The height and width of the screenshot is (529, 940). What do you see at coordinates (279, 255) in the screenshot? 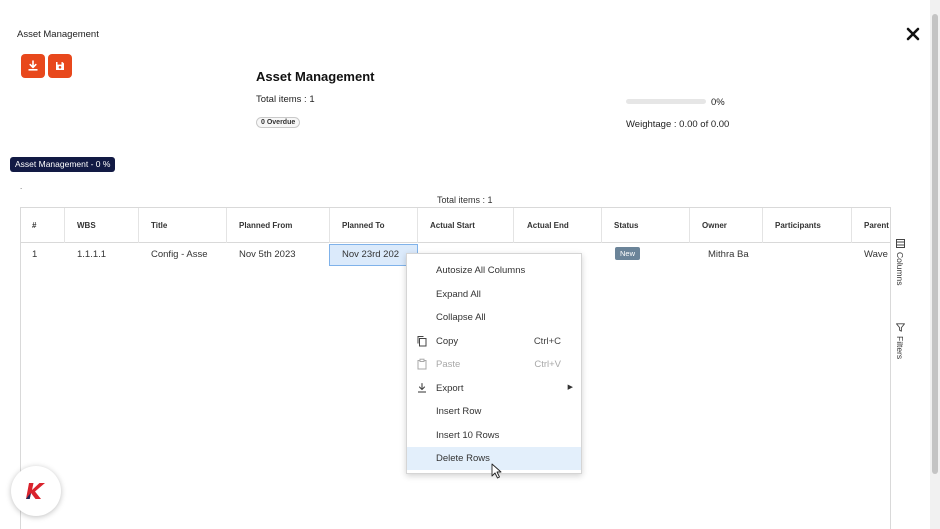
I see `cell-planned-from: Nov 5th 2023` at bounding box center [279, 255].